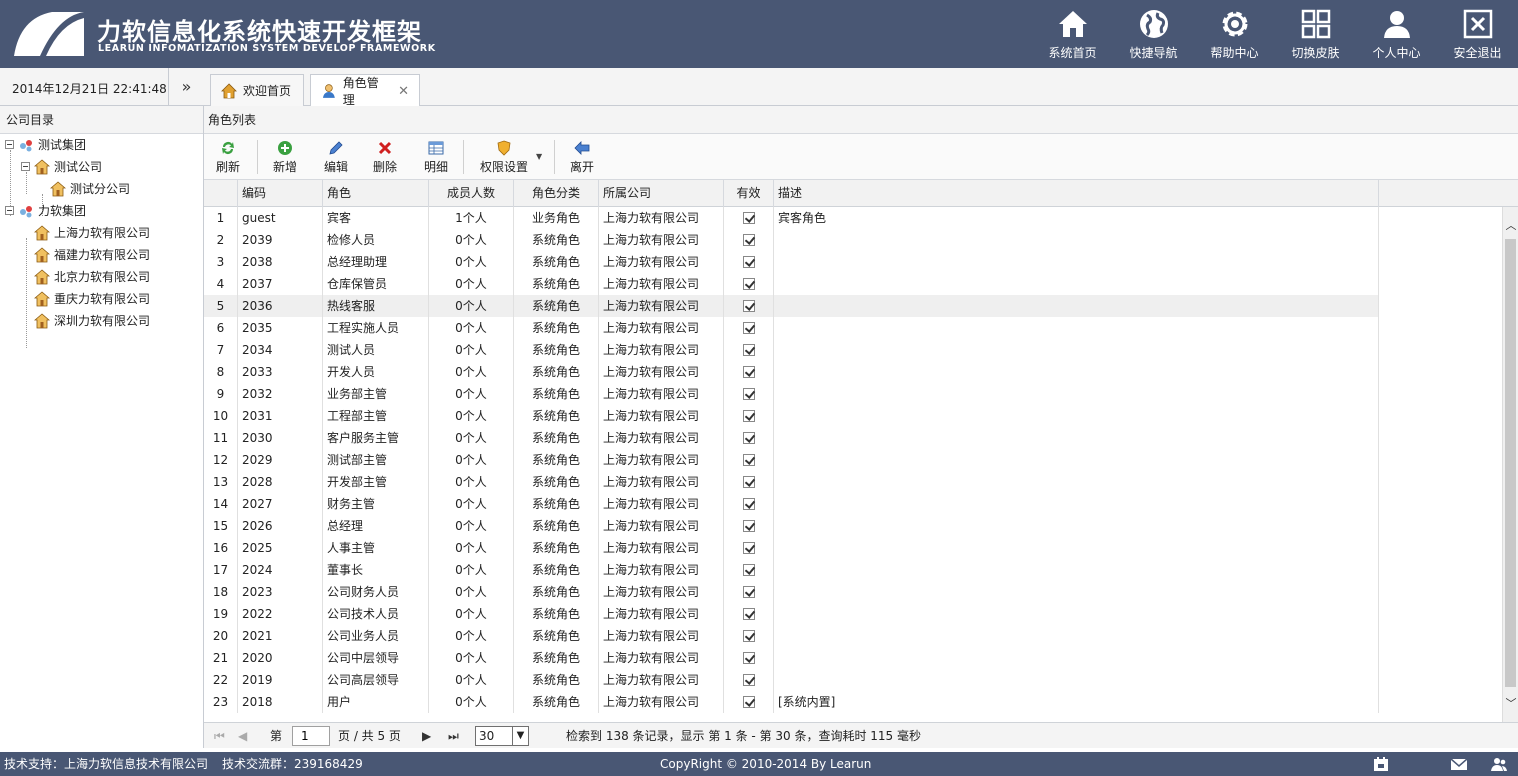 This screenshot has width=1518, height=776. What do you see at coordinates (791, 218) in the screenshot?
I see `table-row: 1 guest 宾客 1个人 业务角色 上海力软有限公司 宾客角色` at bounding box center [791, 218].